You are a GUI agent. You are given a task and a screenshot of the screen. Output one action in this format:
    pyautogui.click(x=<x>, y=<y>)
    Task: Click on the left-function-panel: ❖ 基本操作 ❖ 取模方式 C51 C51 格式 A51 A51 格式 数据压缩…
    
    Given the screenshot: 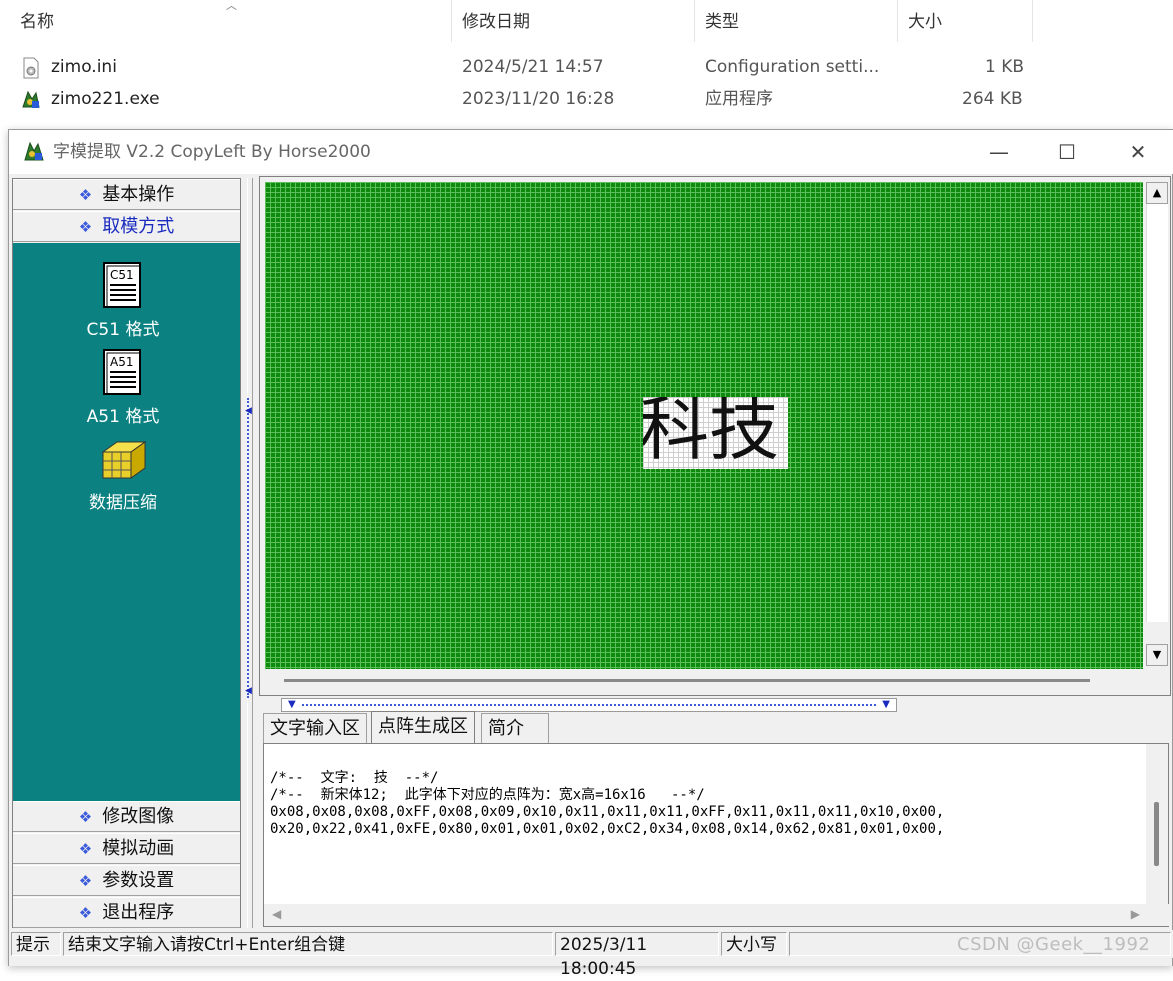 What is the action you would take?
    pyautogui.click(x=126, y=553)
    